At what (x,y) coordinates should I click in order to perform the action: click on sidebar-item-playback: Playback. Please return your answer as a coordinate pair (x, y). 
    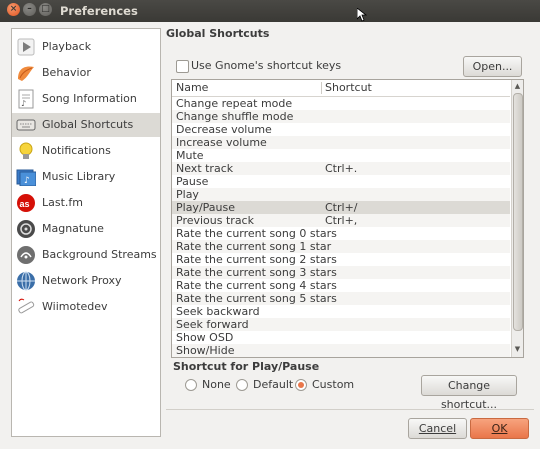
    Looking at the image, I should click on (86, 47).